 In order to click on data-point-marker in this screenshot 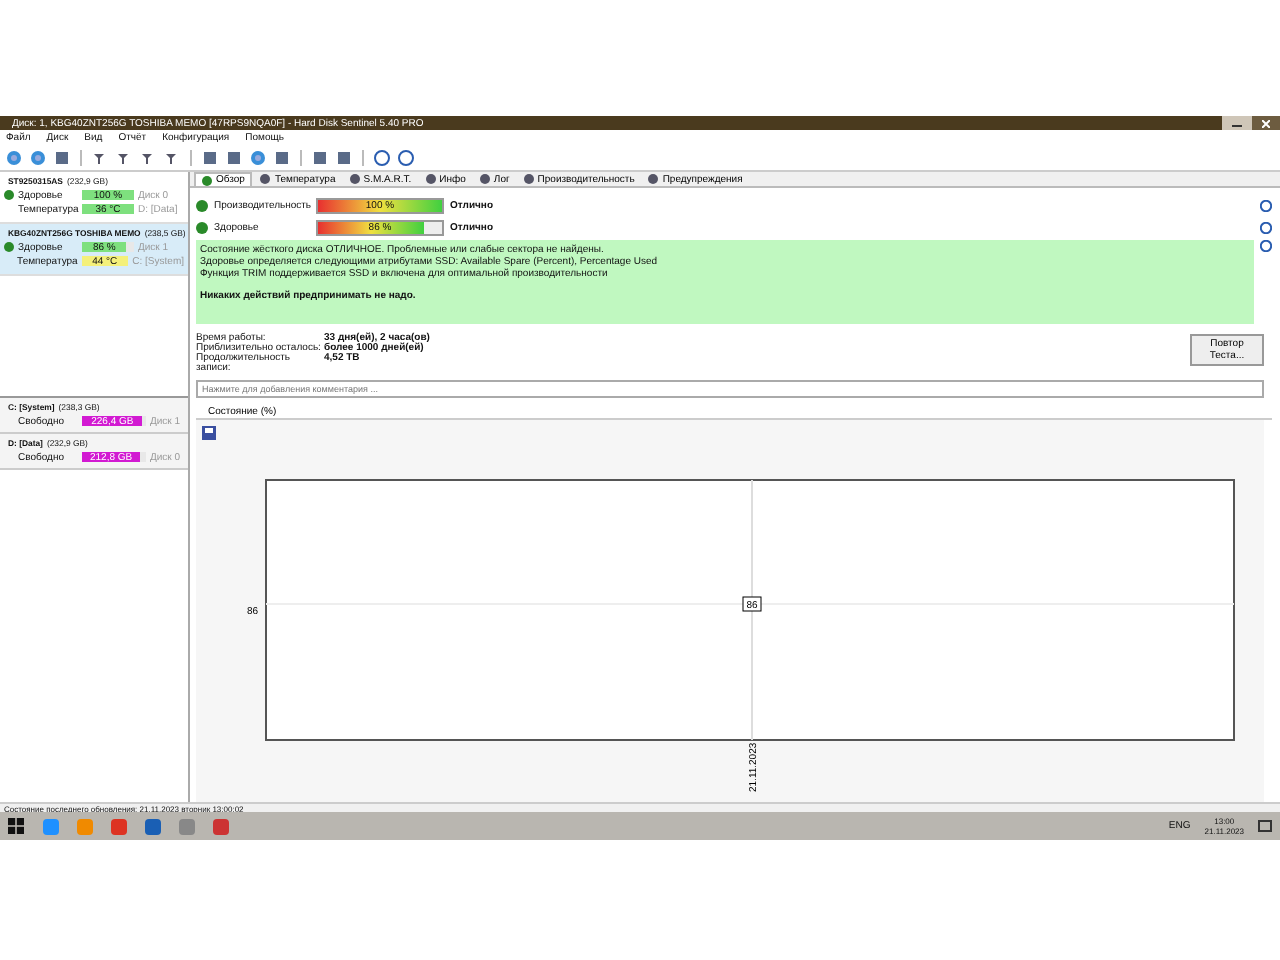, I will do `click(752, 604)`.